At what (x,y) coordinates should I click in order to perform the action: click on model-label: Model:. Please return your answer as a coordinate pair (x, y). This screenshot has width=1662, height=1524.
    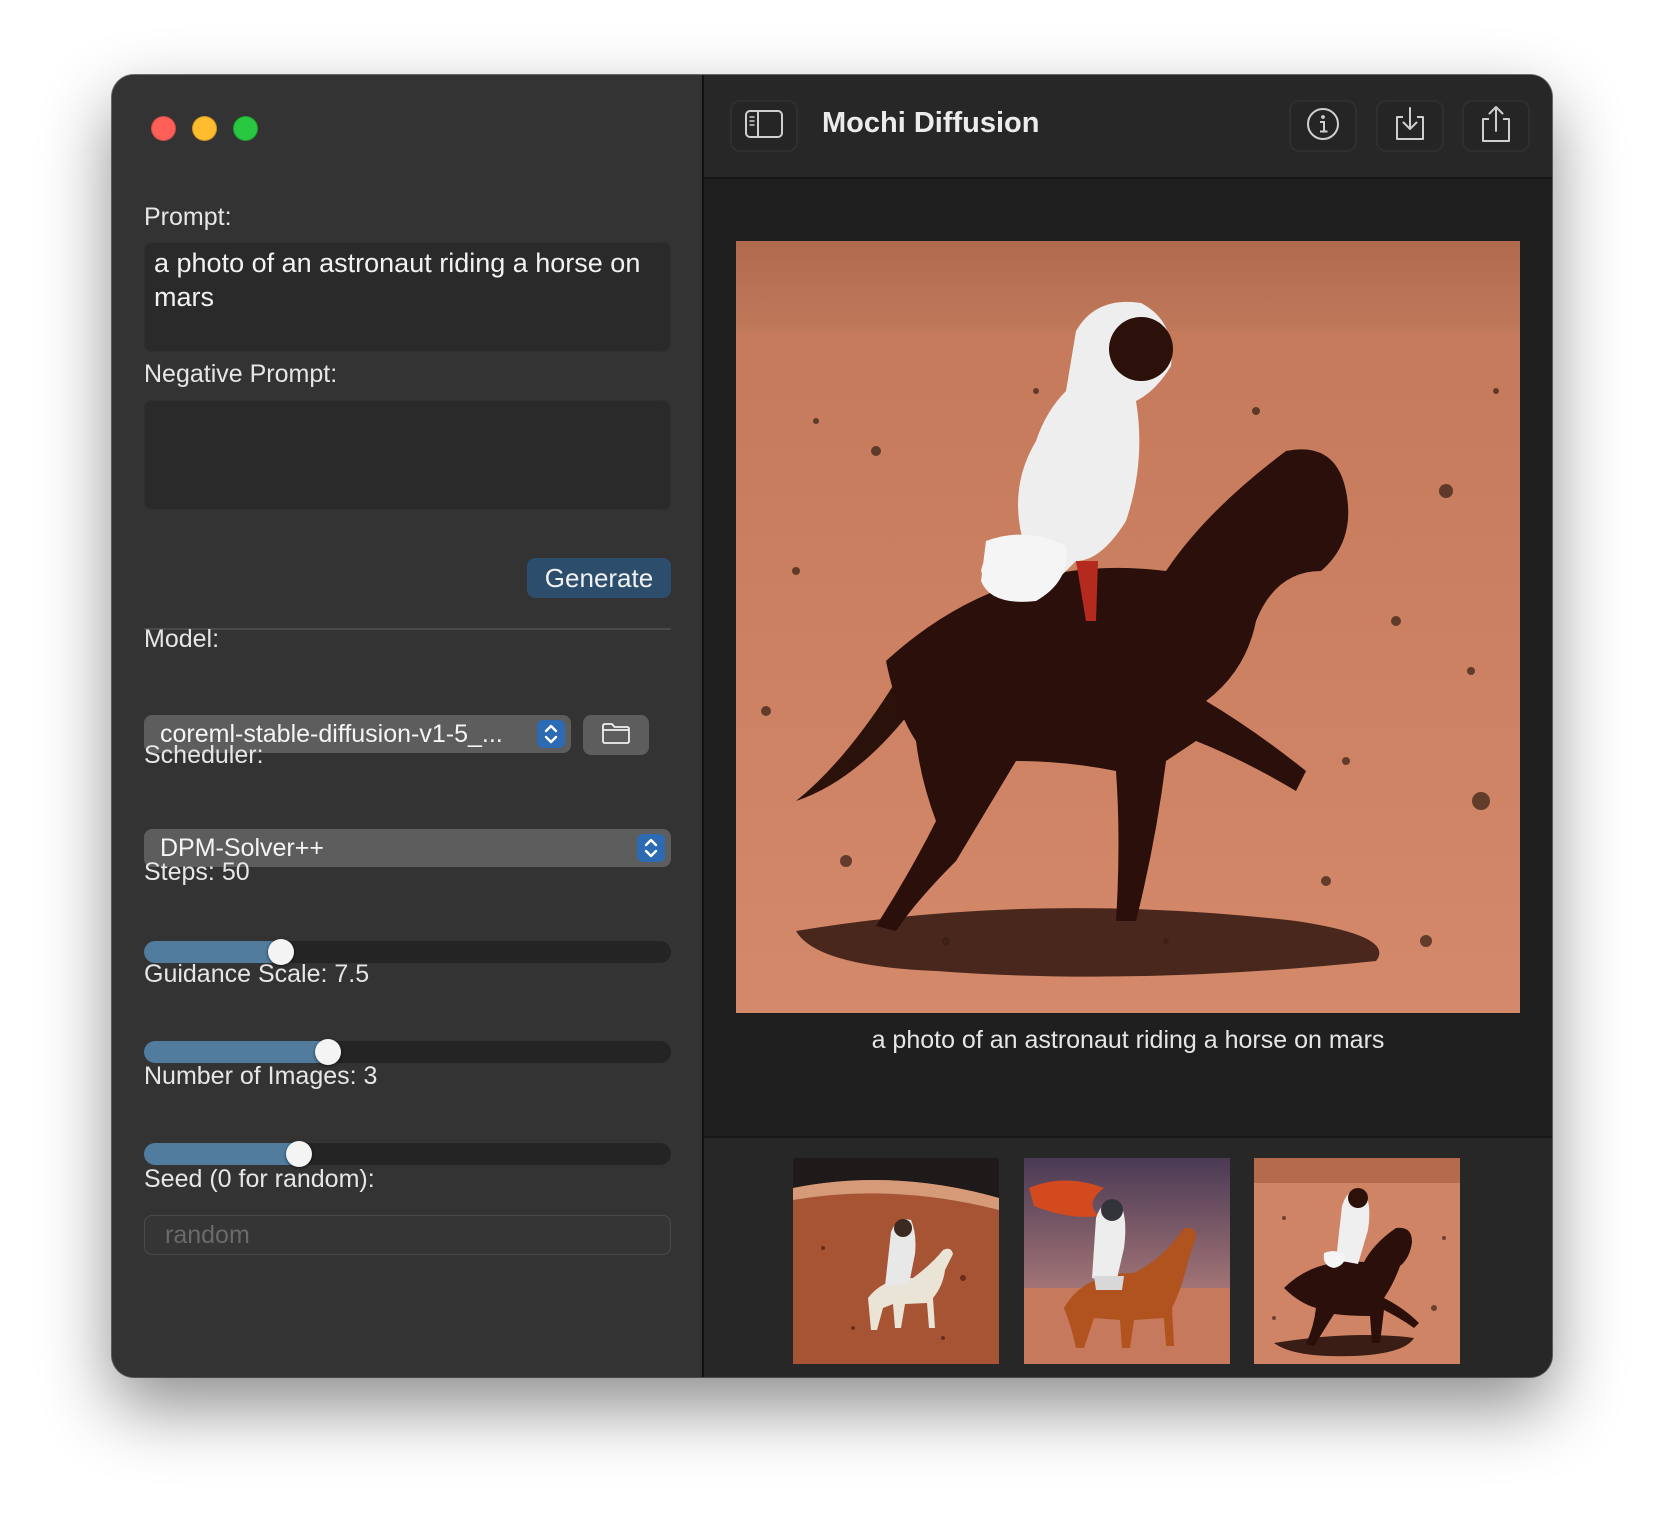
    Looking at the image, I should click on (182, 639).